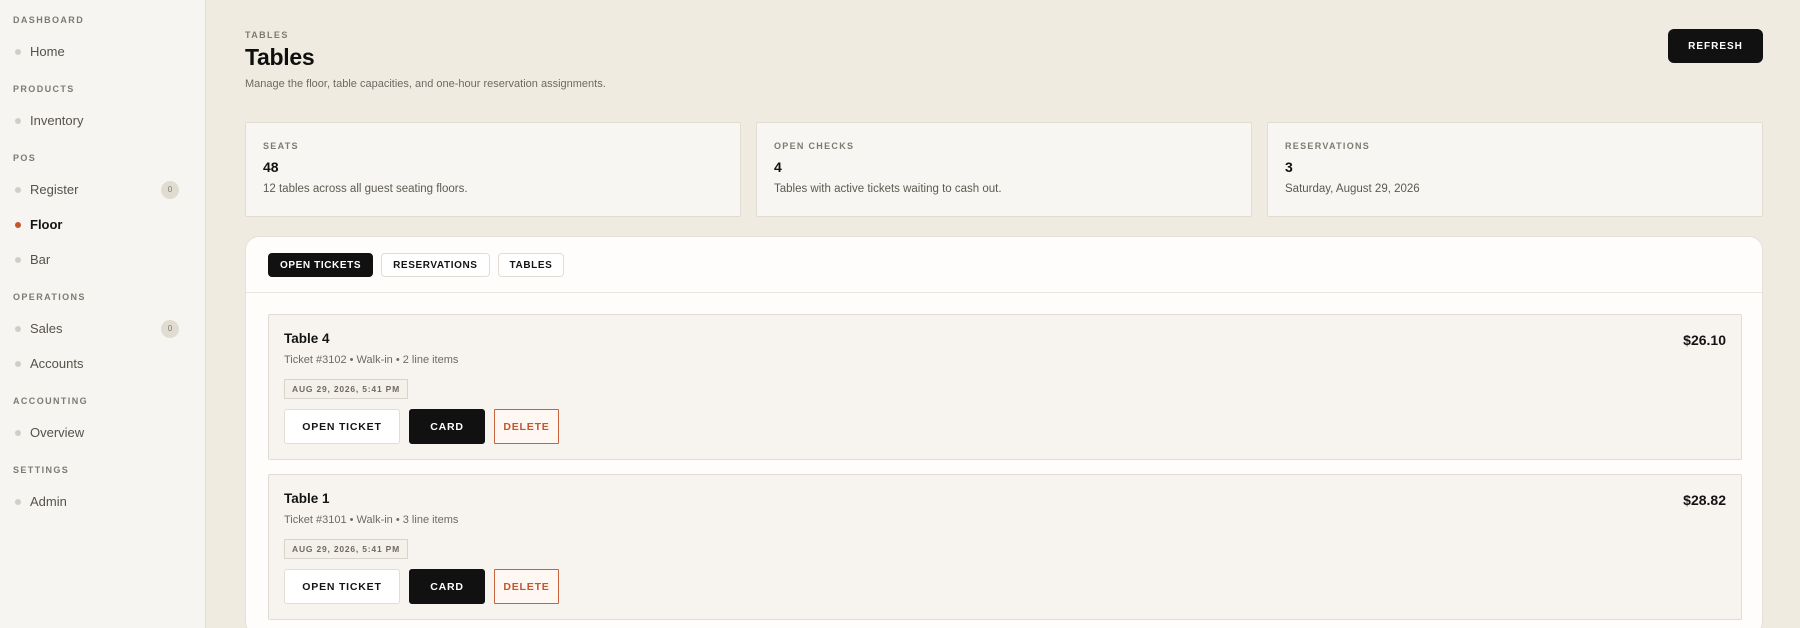 The image size is (1800, 628). Describe the element at coordinates (435, 265) in the screenshot. I see `tab-reservations: RESERVATIONS` at that location.